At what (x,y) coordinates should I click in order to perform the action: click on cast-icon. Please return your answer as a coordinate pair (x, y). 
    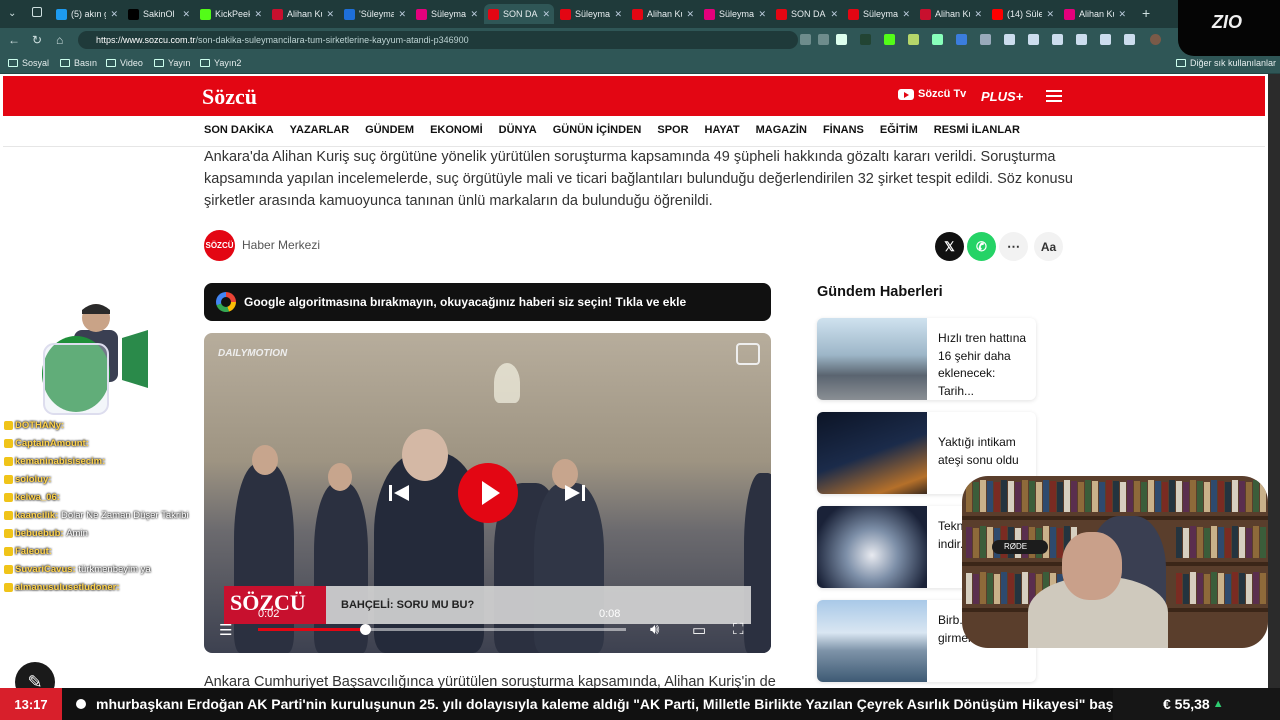
    Looking at the image, I should click on (748, 354).